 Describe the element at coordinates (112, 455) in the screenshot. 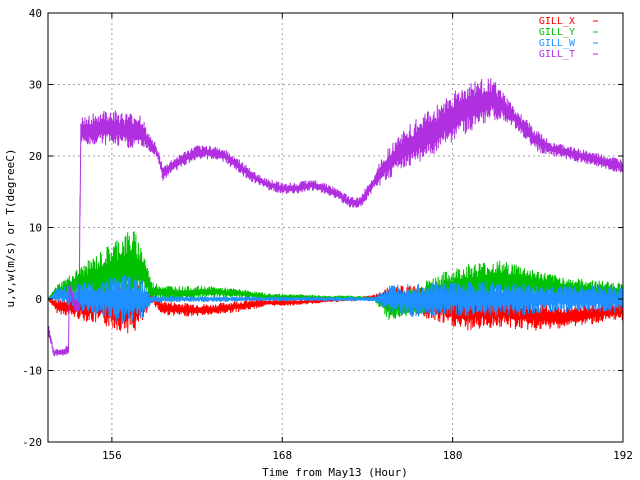

I see `x-tick-label: 156` at that location.